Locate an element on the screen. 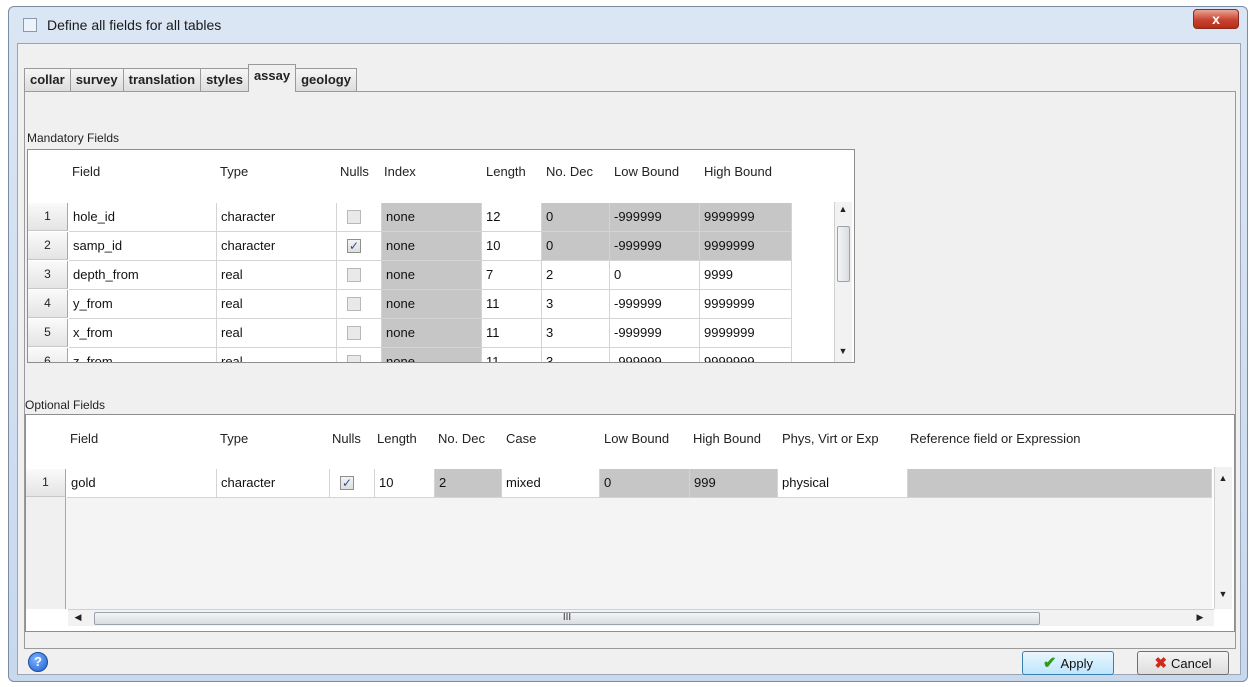 Image resolution: width=1254 pixels, height=687 pixels. column-header-nulls: Nulls is located at coordinates (346, 438).